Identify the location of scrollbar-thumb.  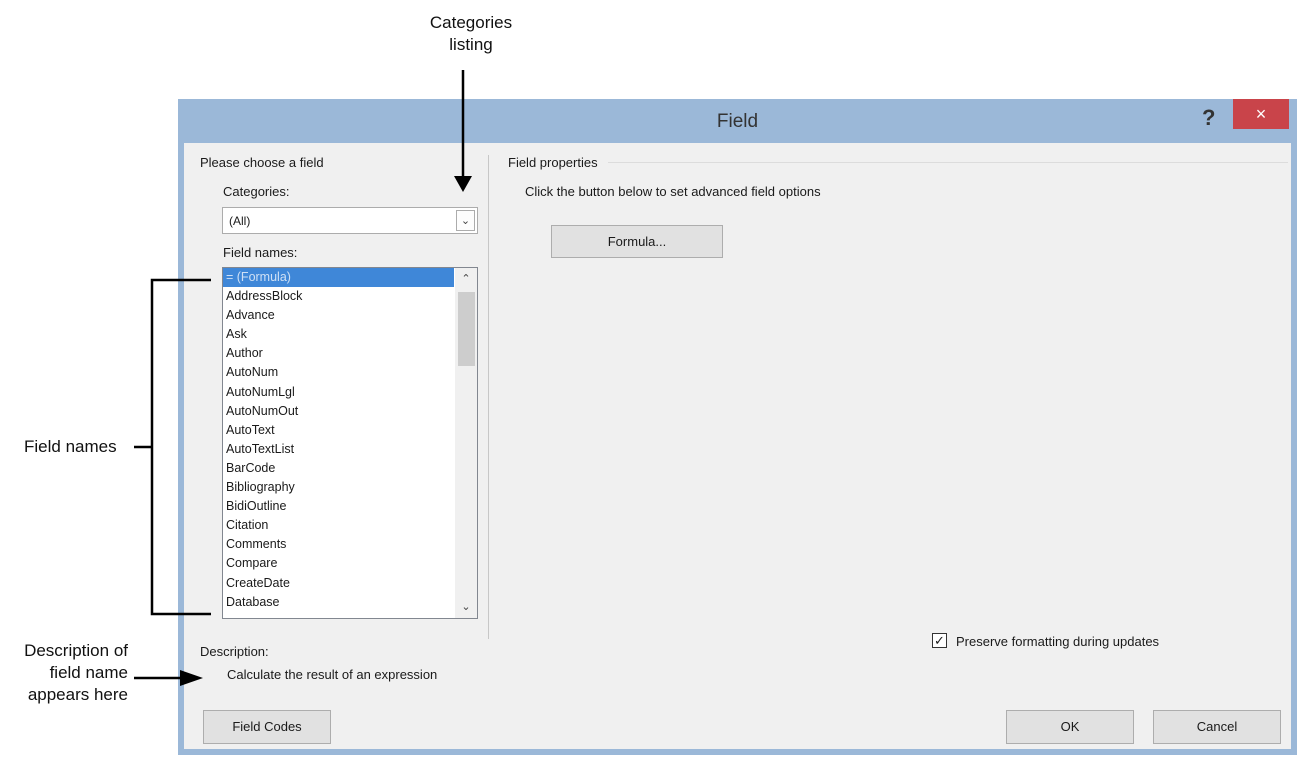
(466, 329).